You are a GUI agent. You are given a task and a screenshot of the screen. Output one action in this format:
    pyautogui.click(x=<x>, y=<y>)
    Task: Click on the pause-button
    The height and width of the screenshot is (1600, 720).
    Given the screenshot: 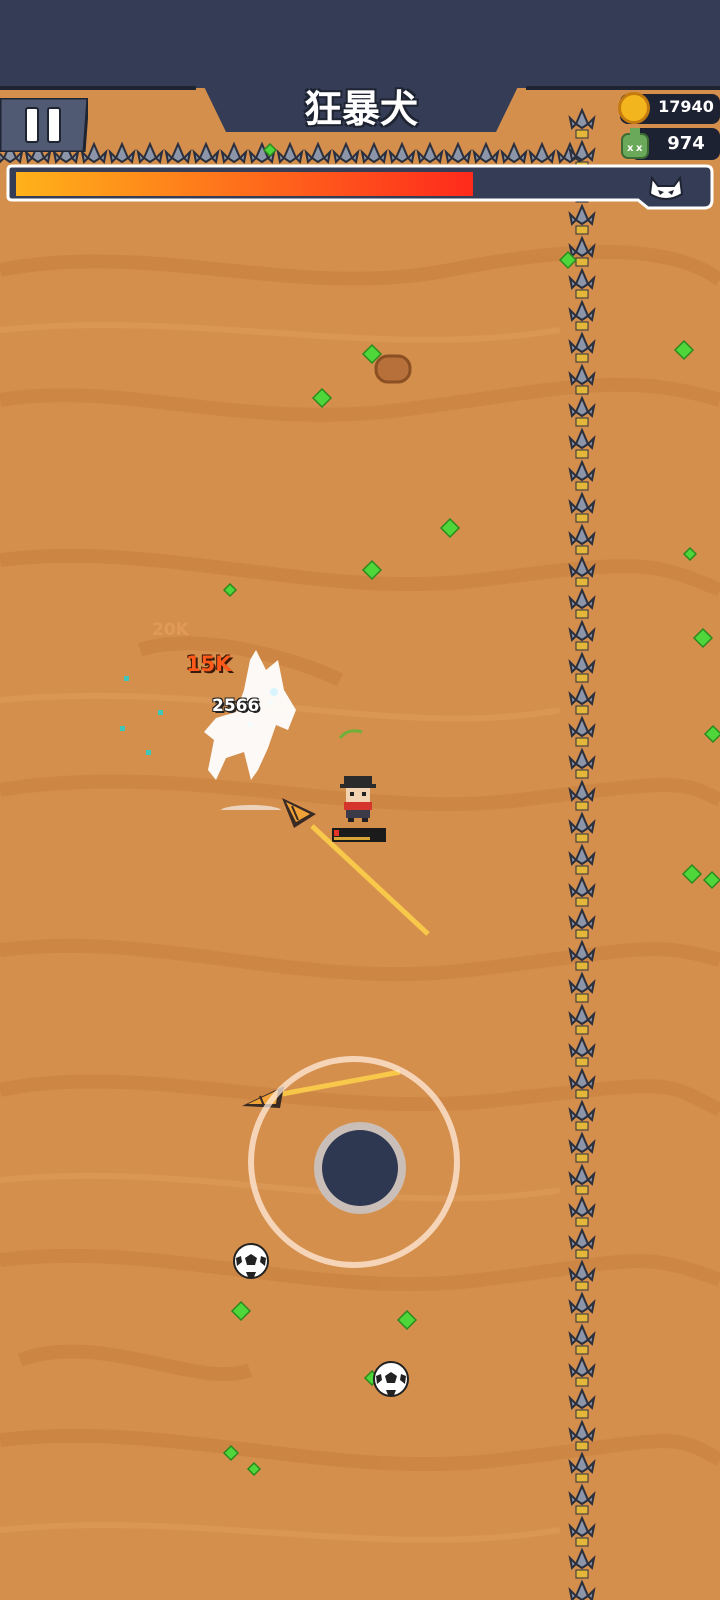 What is the action you would take?
    pyautogui.click(x=44, y=125)
    